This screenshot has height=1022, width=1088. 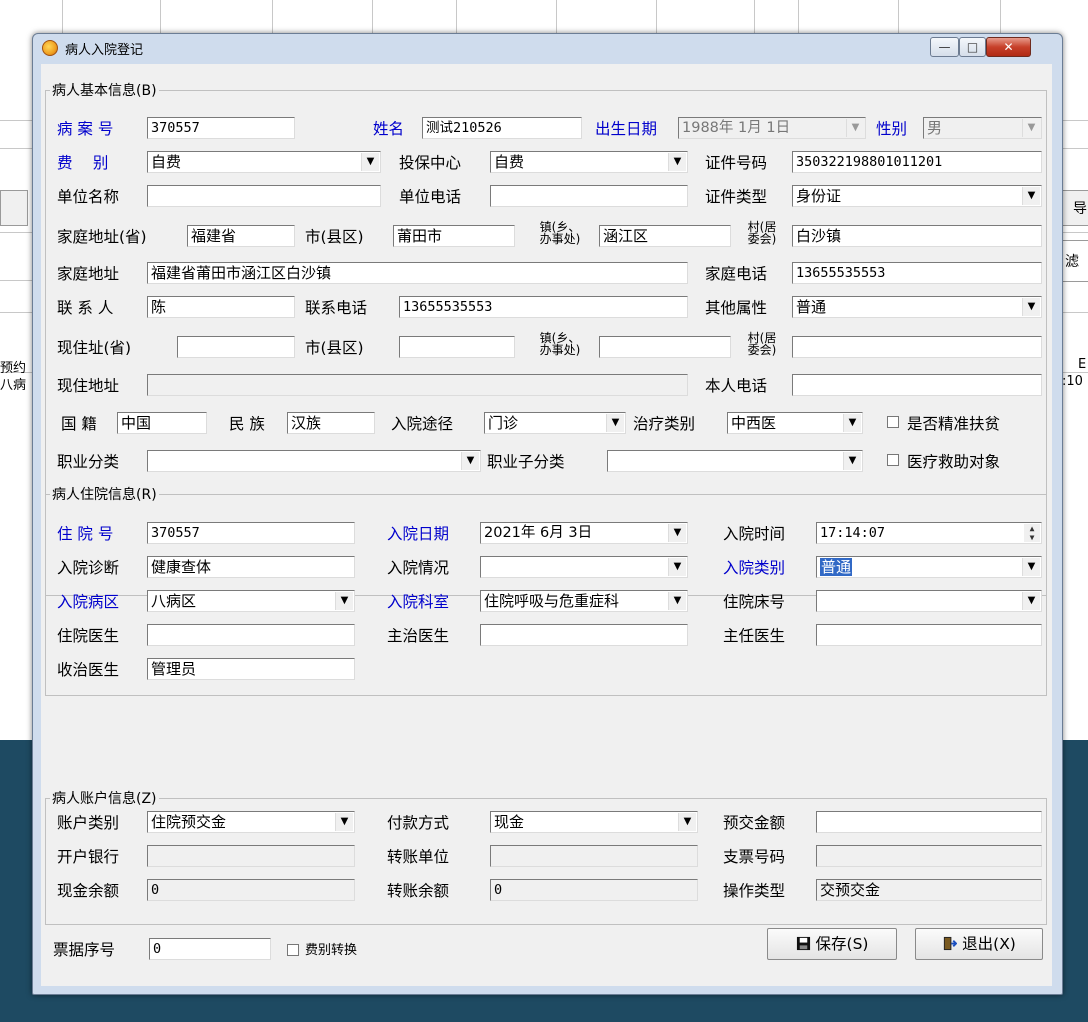 I want to click on ethnic-label: 民 族, so click(x=247, y=424).